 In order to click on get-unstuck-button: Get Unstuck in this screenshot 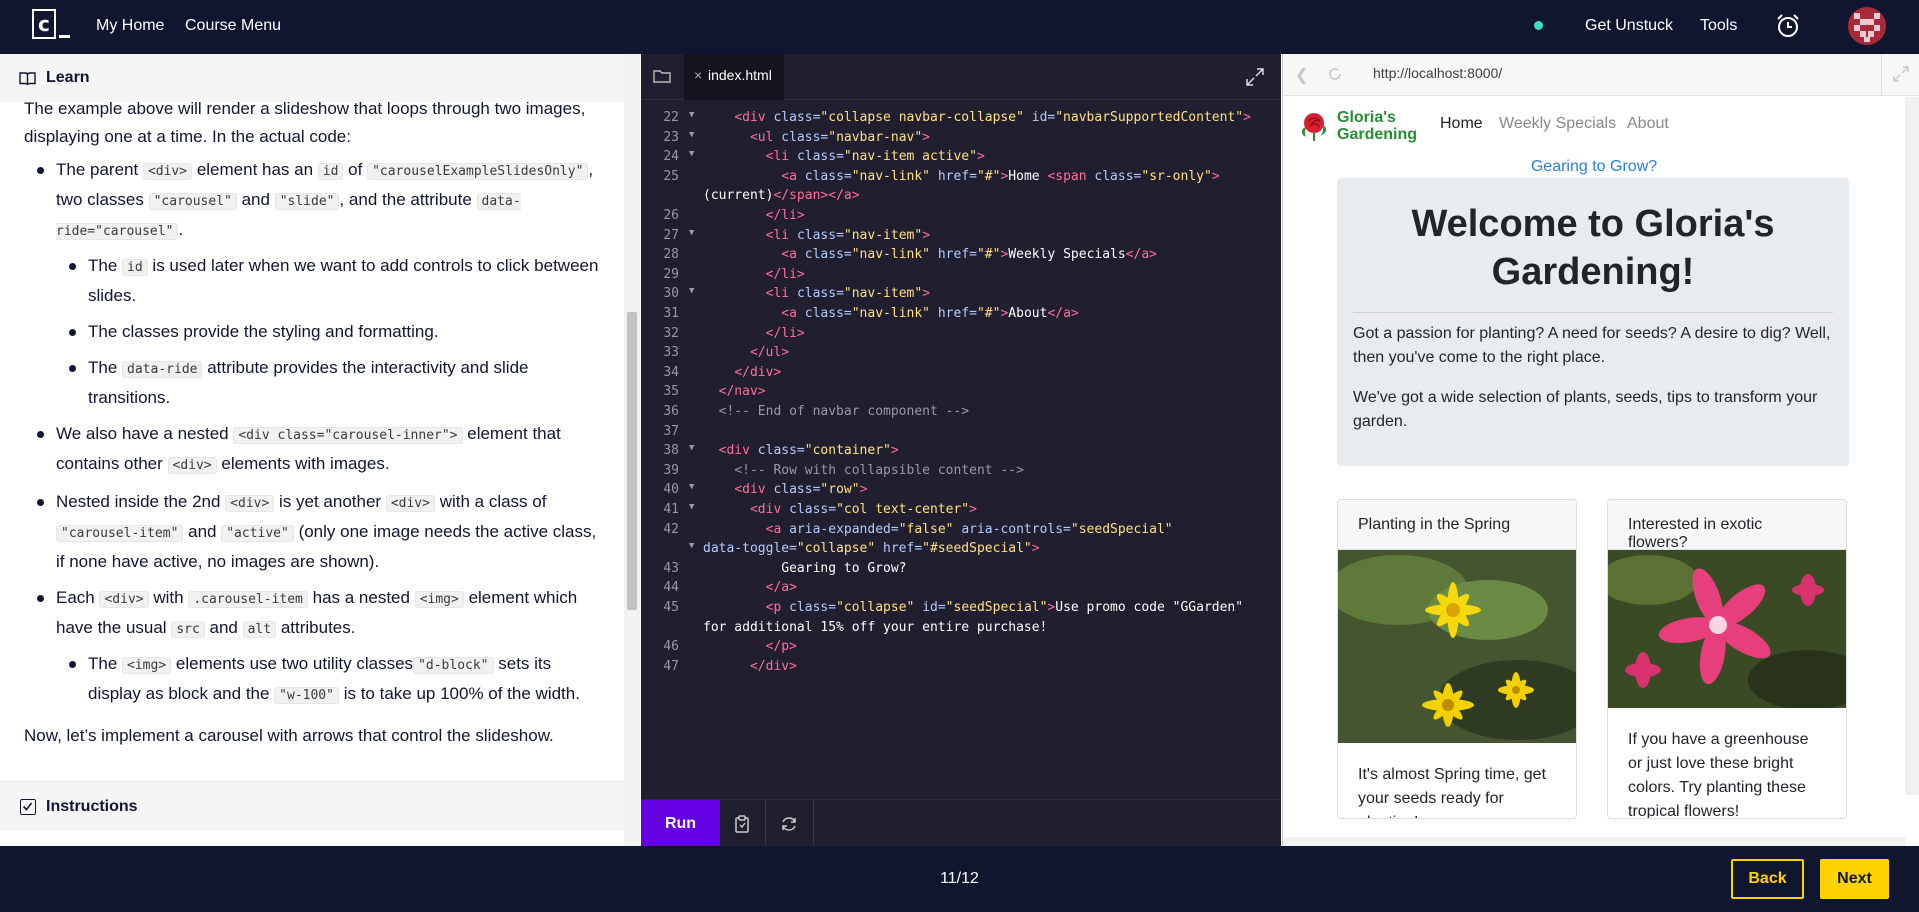, I will do `click(1629, 26)`.